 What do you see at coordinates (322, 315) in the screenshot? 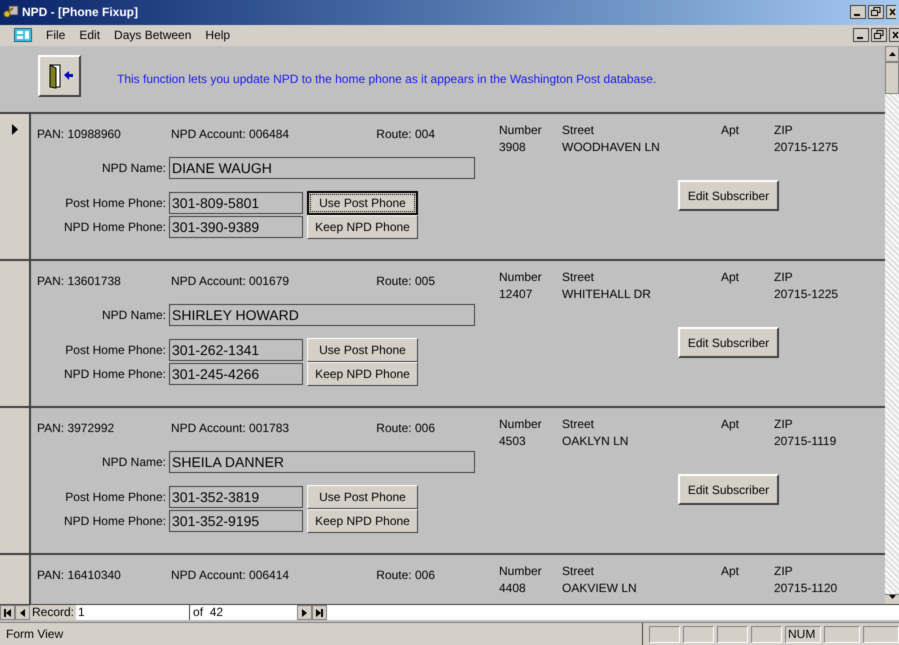
I see `name-field: SHIRLEY HOWARD` at bounding box center [322, 315].